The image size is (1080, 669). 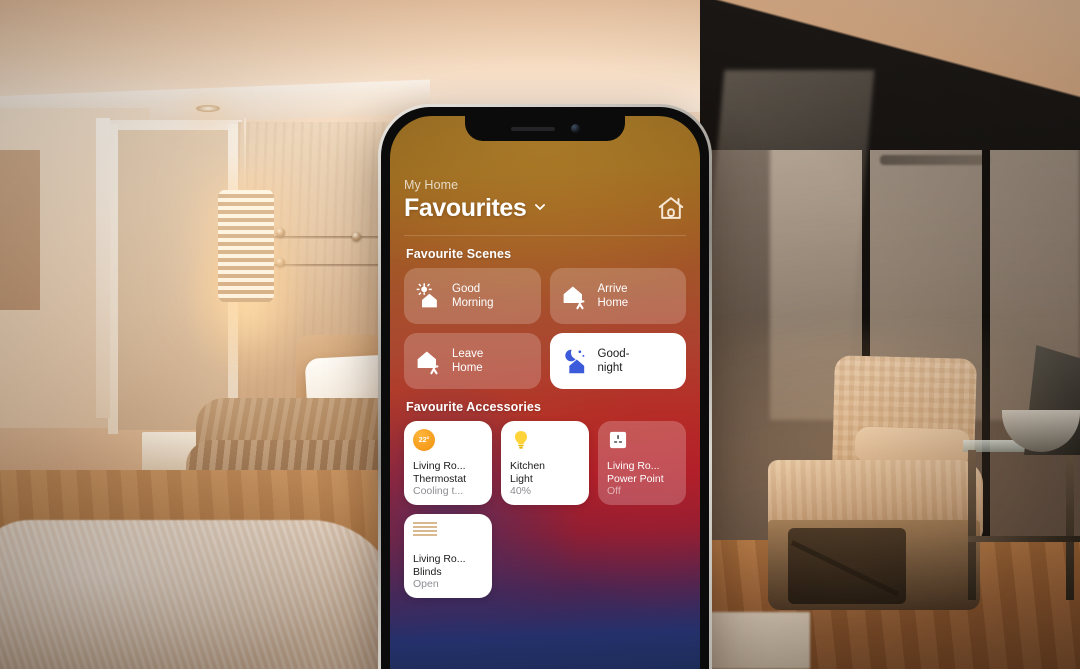 I want to click on accessory-tile-kitchen-light: Kitchen Light 40%, so click(x=545, y=463).